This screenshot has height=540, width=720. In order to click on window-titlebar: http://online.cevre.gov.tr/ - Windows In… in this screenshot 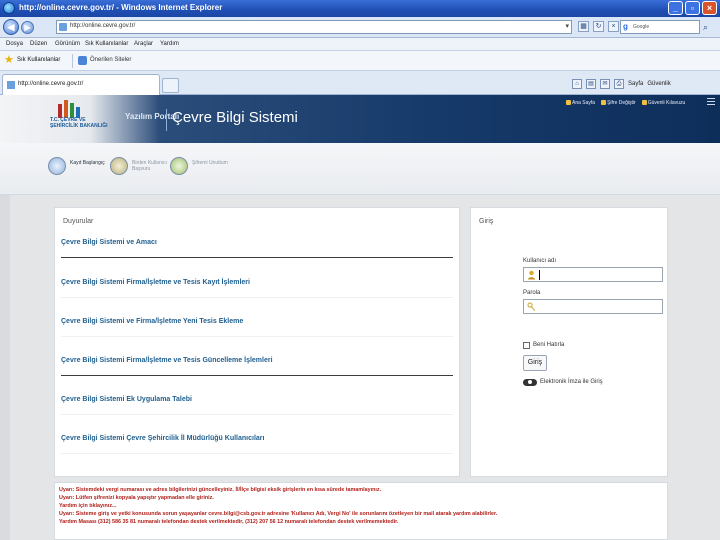, I will do `click(360, 8)`.